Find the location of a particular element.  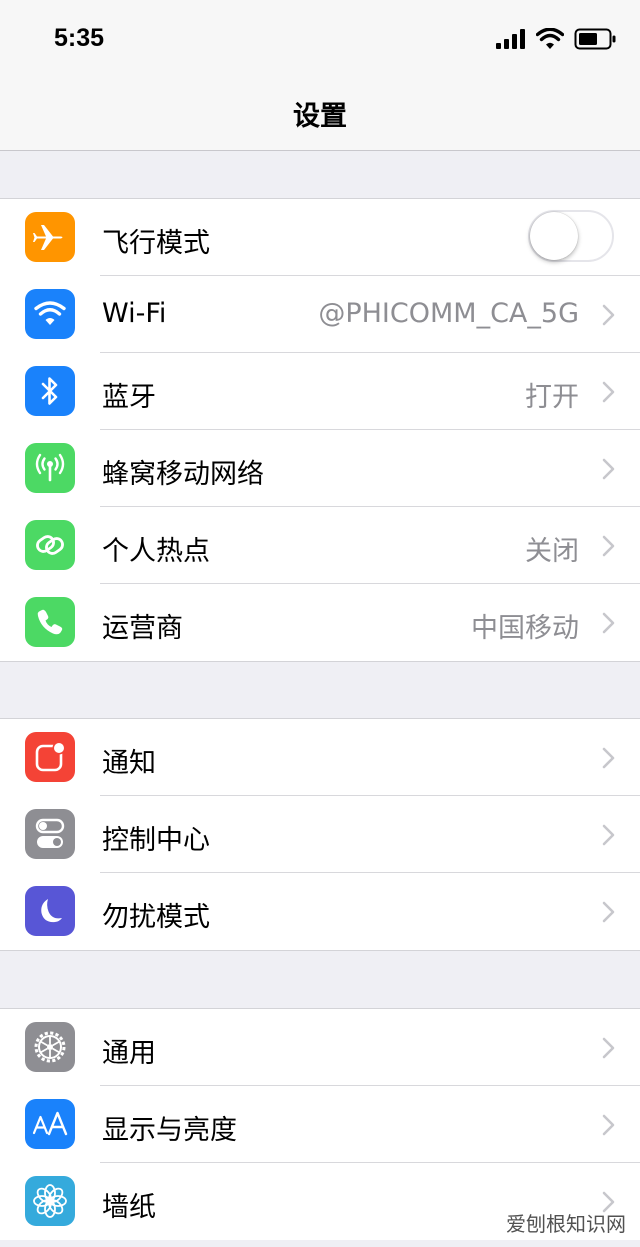

phone-icon is located at coordinates (50, 622).